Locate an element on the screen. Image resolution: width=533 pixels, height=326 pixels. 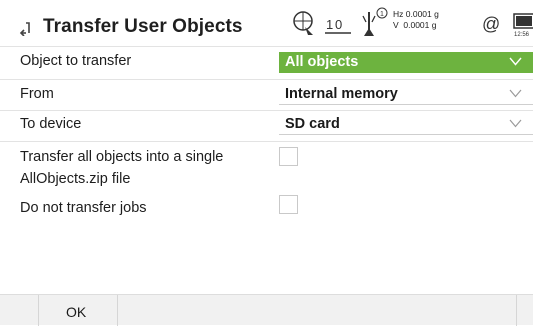
from-value: Internal memory is located at coordinates (341, 94).